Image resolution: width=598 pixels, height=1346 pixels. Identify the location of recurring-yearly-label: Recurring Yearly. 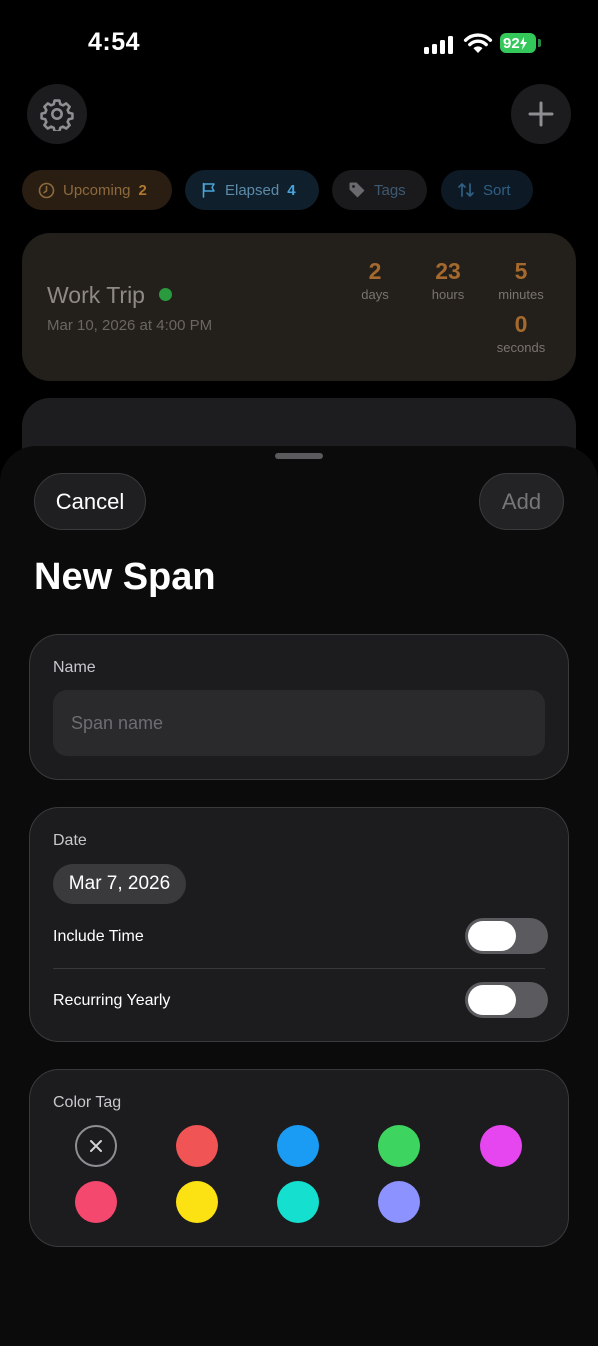
(112, 1000).